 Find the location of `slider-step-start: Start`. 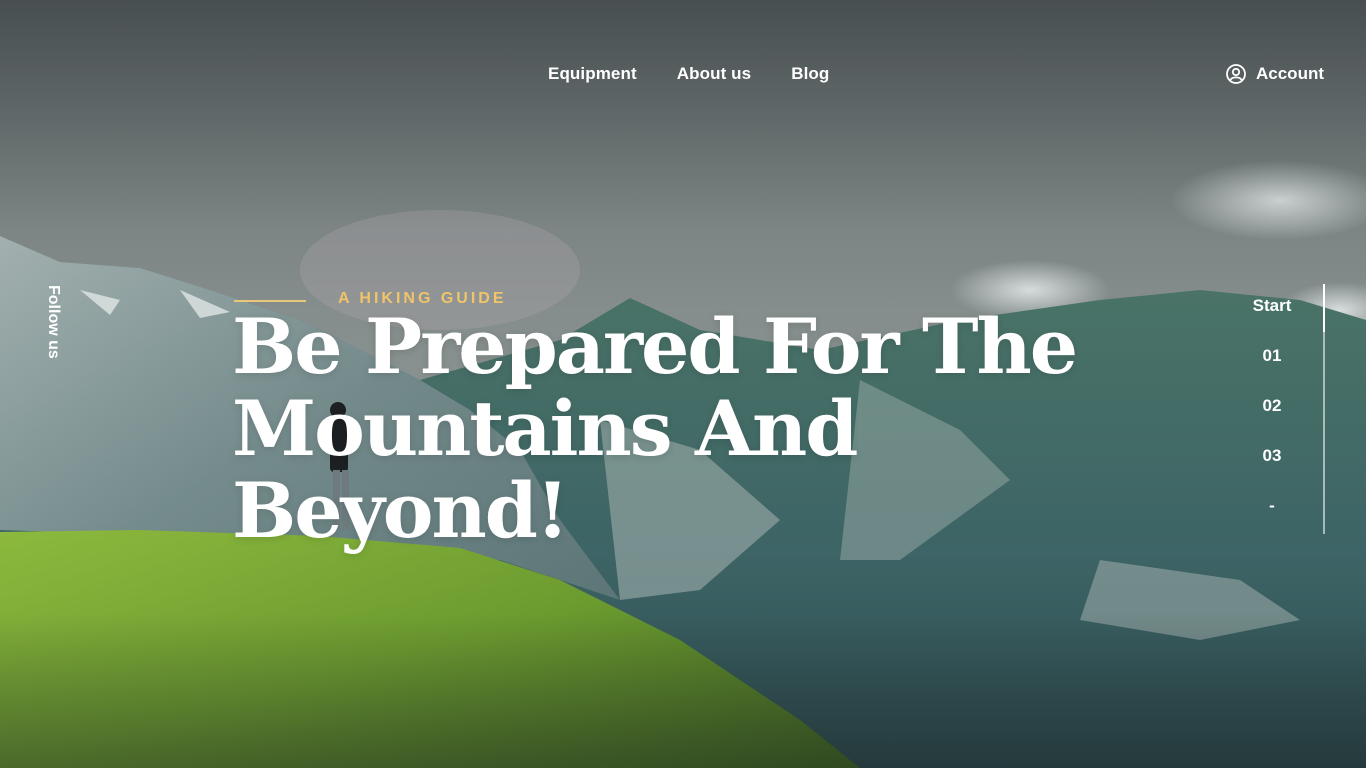

slider-step-start: Start is located at coordinates (1272, 321).